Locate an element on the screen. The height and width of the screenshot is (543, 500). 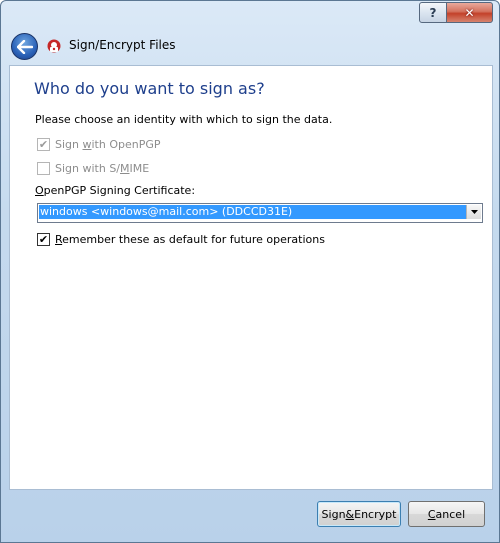
certificate-selected-value: windows <windows@mail.com> (DDCCD31E) is located at coordinates (252, 212).